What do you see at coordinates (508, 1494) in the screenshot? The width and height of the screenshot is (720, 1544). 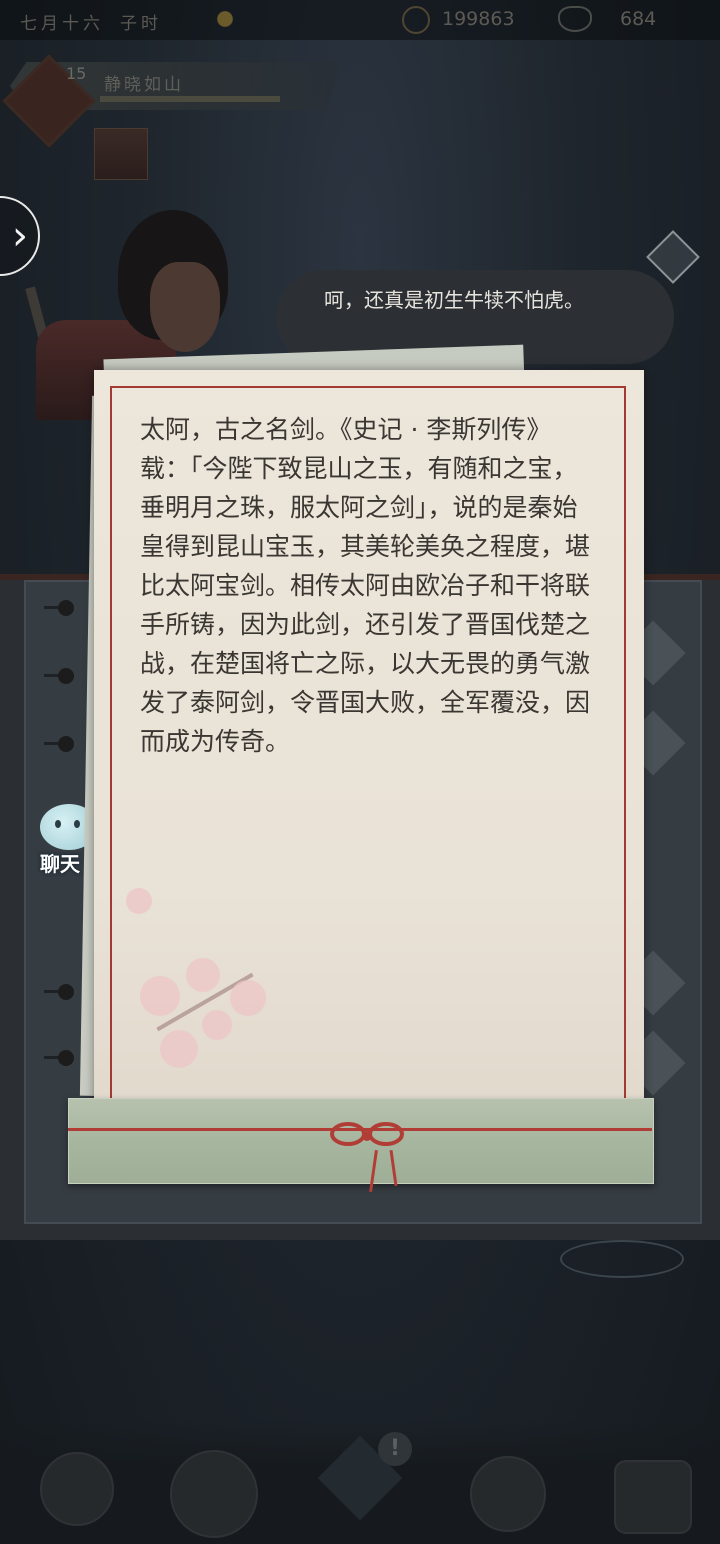 I see `nav-item-4-icon` at bounding box center [508, 1494].